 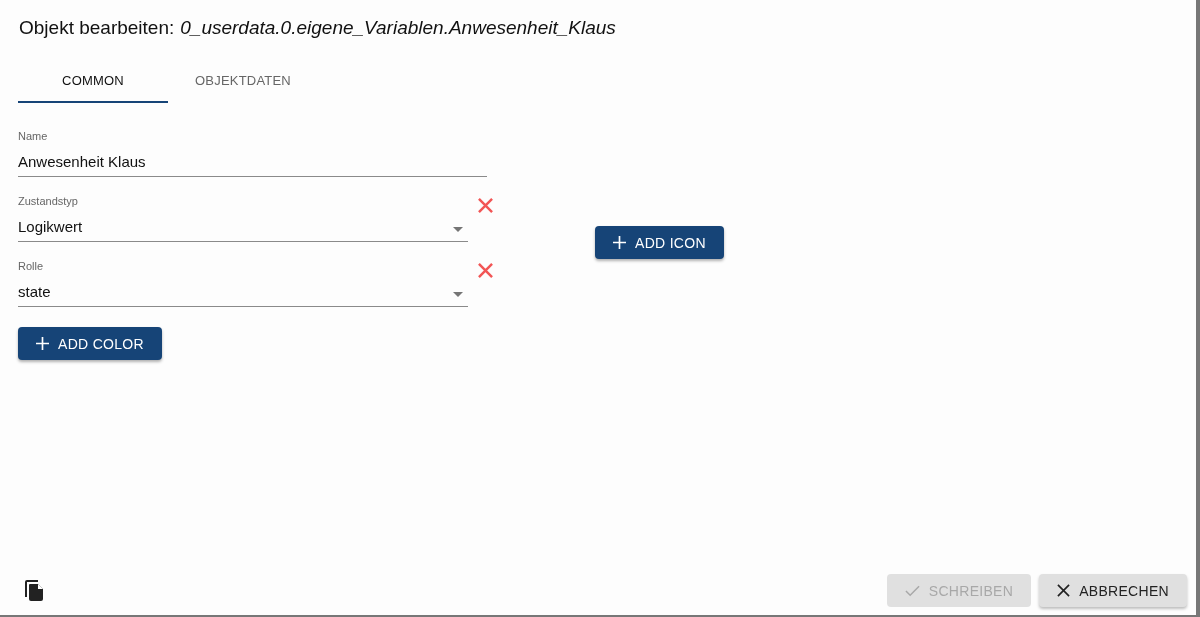 I want to click on tab: COMMON, so click(x=93, y=81).